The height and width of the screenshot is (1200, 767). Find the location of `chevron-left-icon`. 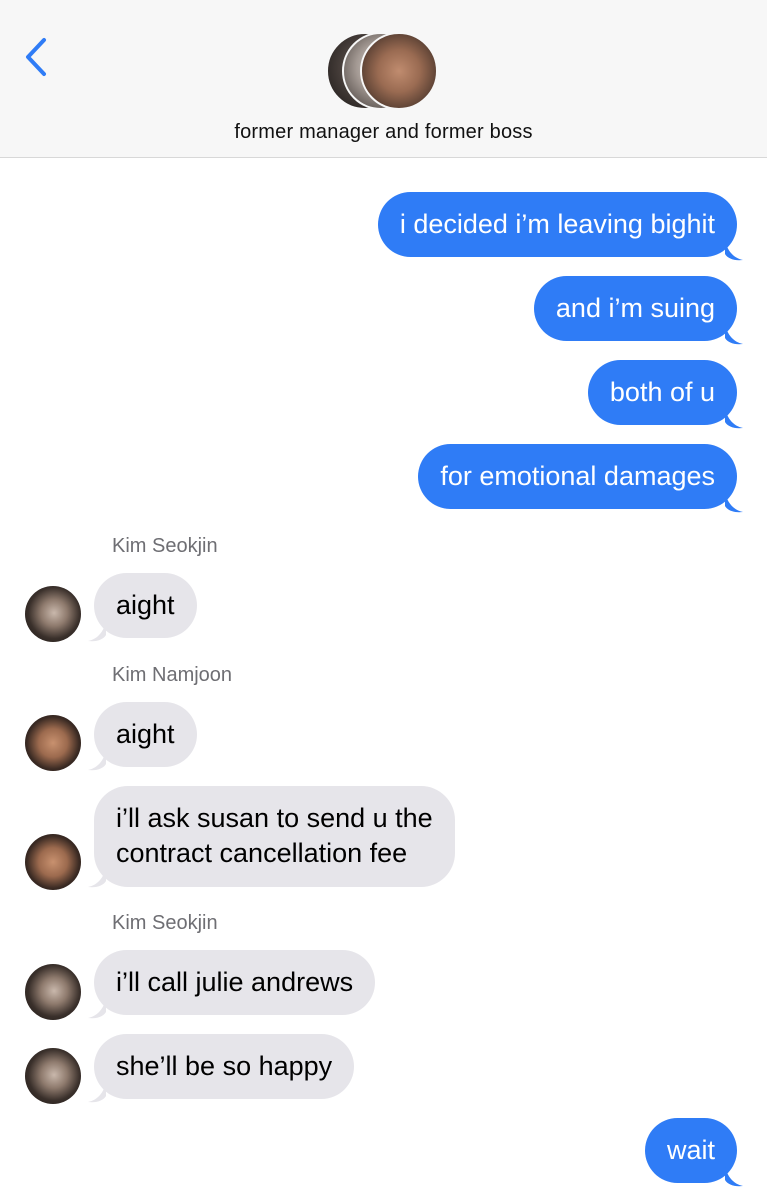

chevron-left-icon is located at coordinates (36, 57).